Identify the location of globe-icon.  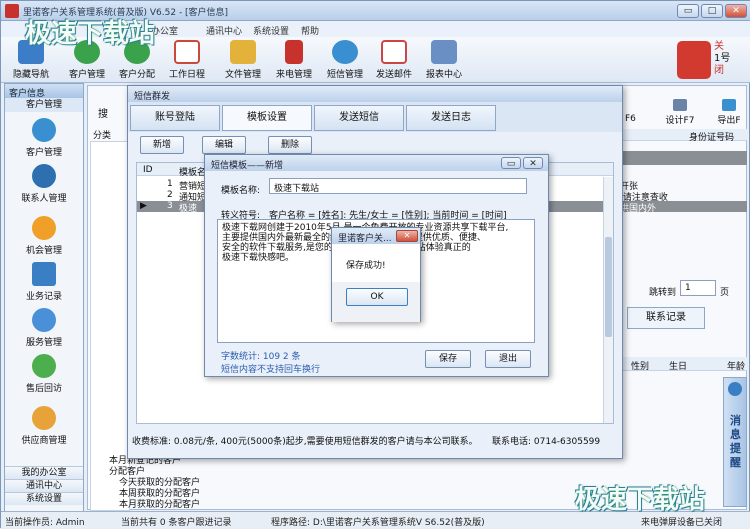
(44, 320).